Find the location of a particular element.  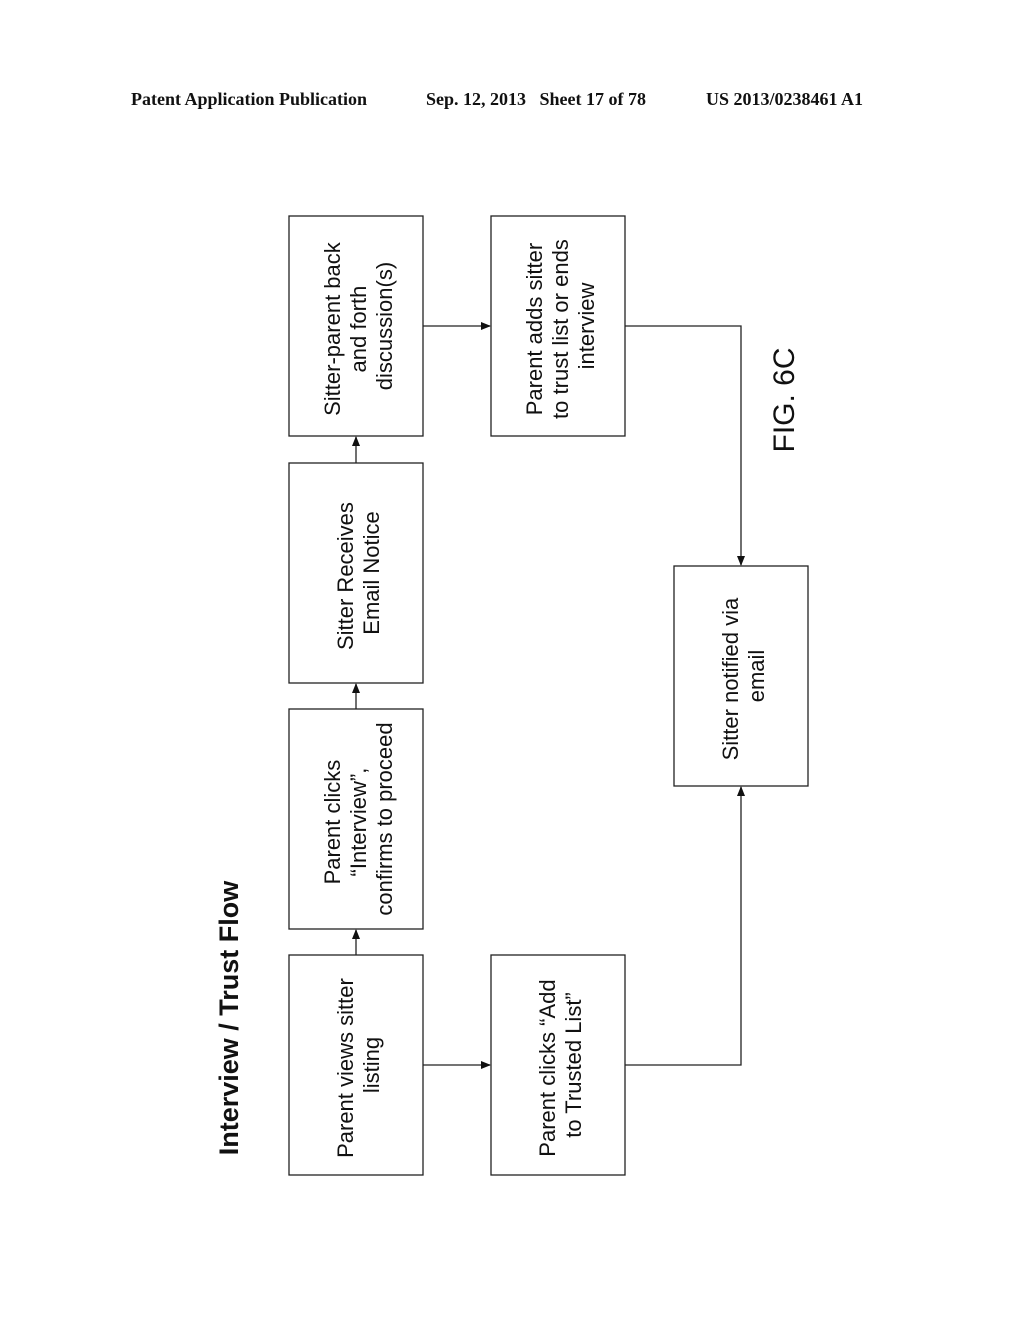

svg-text:Sitter Receives Email No: Sitter Receives Email Notice is located at coordinates (358, 573).